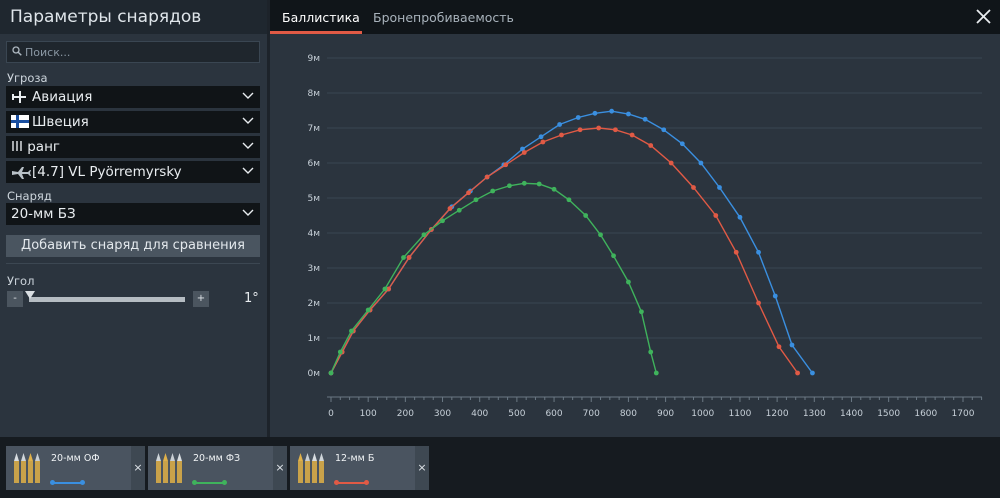  Describe the element at coordinates (814, 414) in the screenshot. I see `x-tick-label: 1300` at that location.